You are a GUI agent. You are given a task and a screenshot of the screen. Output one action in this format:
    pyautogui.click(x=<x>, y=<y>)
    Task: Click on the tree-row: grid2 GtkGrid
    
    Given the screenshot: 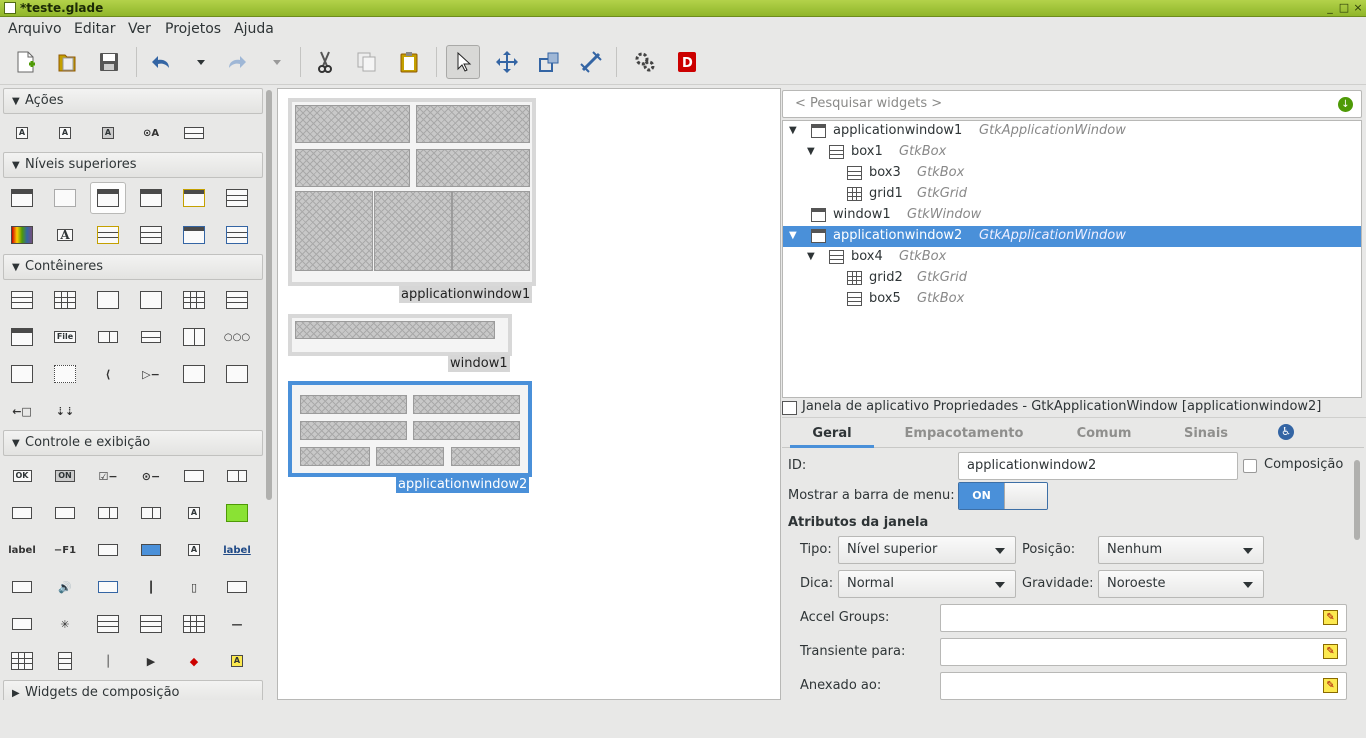 What is the action you would take?
    pyautogui.click(x=1072, y=278)
    